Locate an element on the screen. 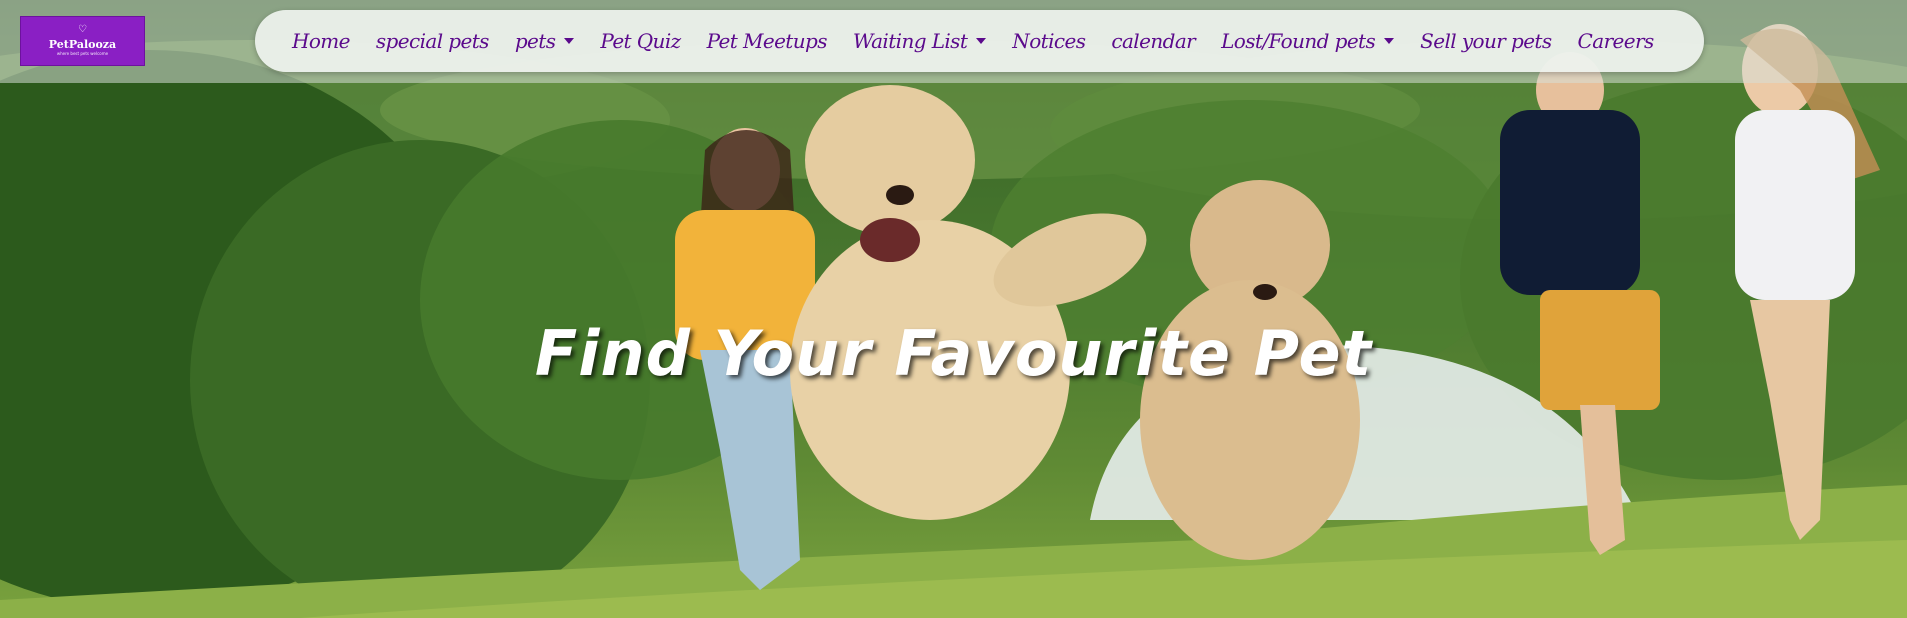 This screenshot has width=1907, height=618. nav-item-pet-quiz: Pet Quiz is located at coordinates (640, 41).